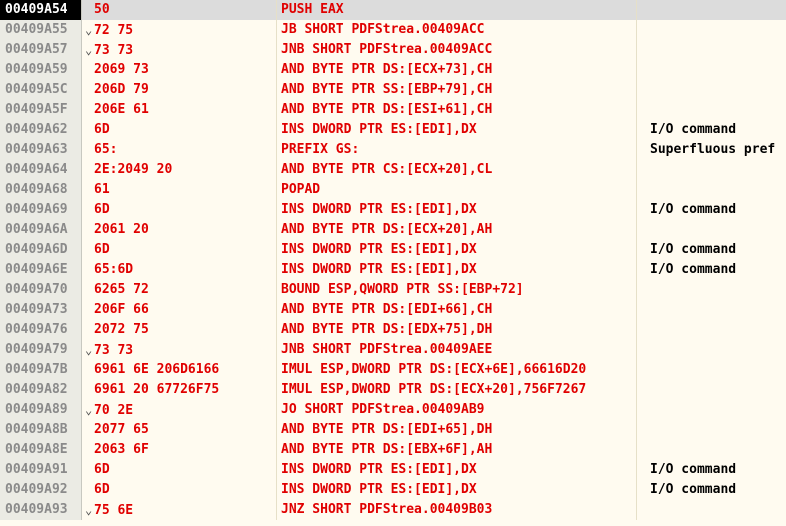 This screenshot has height=526, width=786. Describe the element at coordinates (456, 450) in the screenshot. I see `instruction-cell: AND BYTE PTR DS:[EBX+6F],AH` at that location.